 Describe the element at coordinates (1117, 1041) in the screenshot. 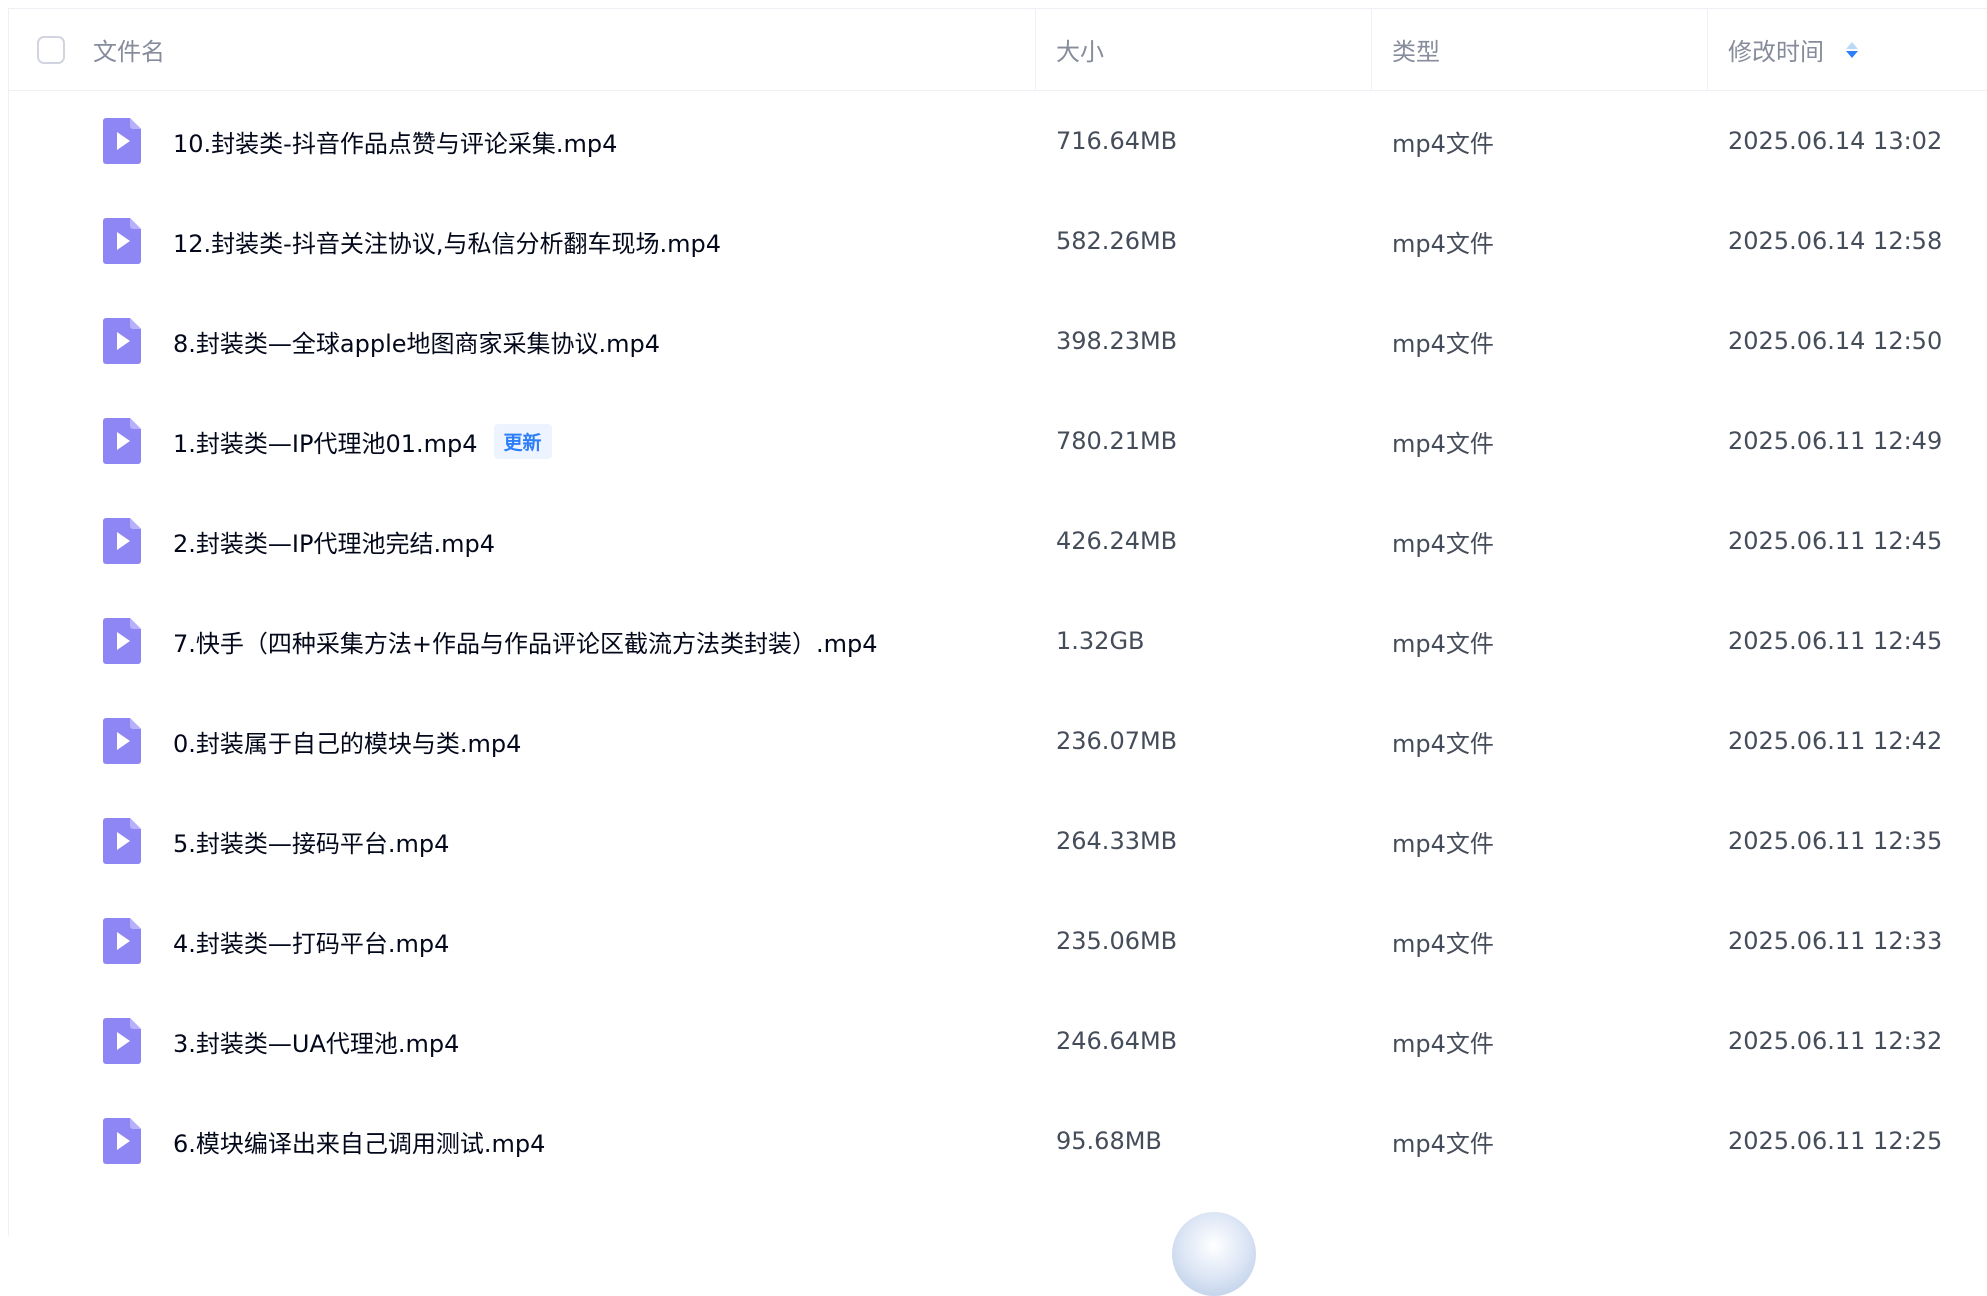

I see `file-size: 246.64MB` at that location.